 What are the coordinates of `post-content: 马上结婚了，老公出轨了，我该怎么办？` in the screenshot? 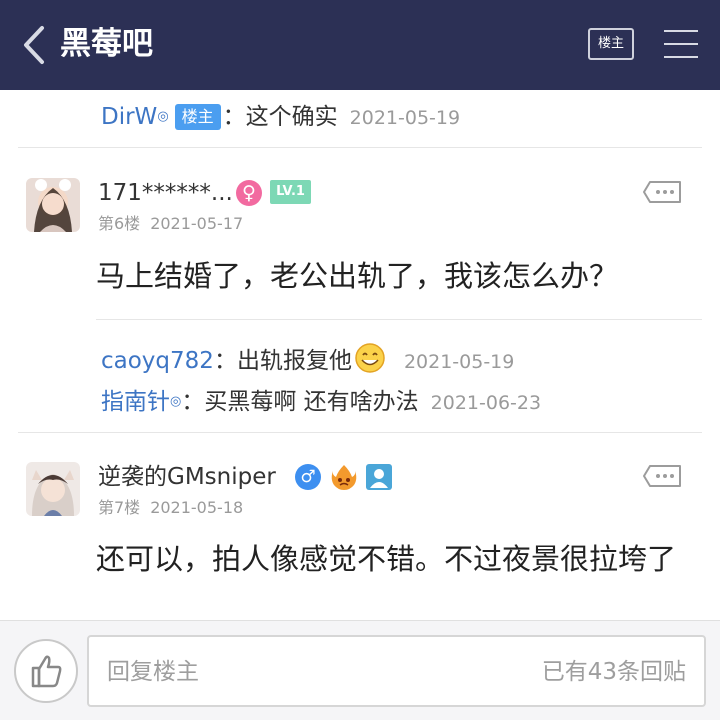 It's located at (357, 276).